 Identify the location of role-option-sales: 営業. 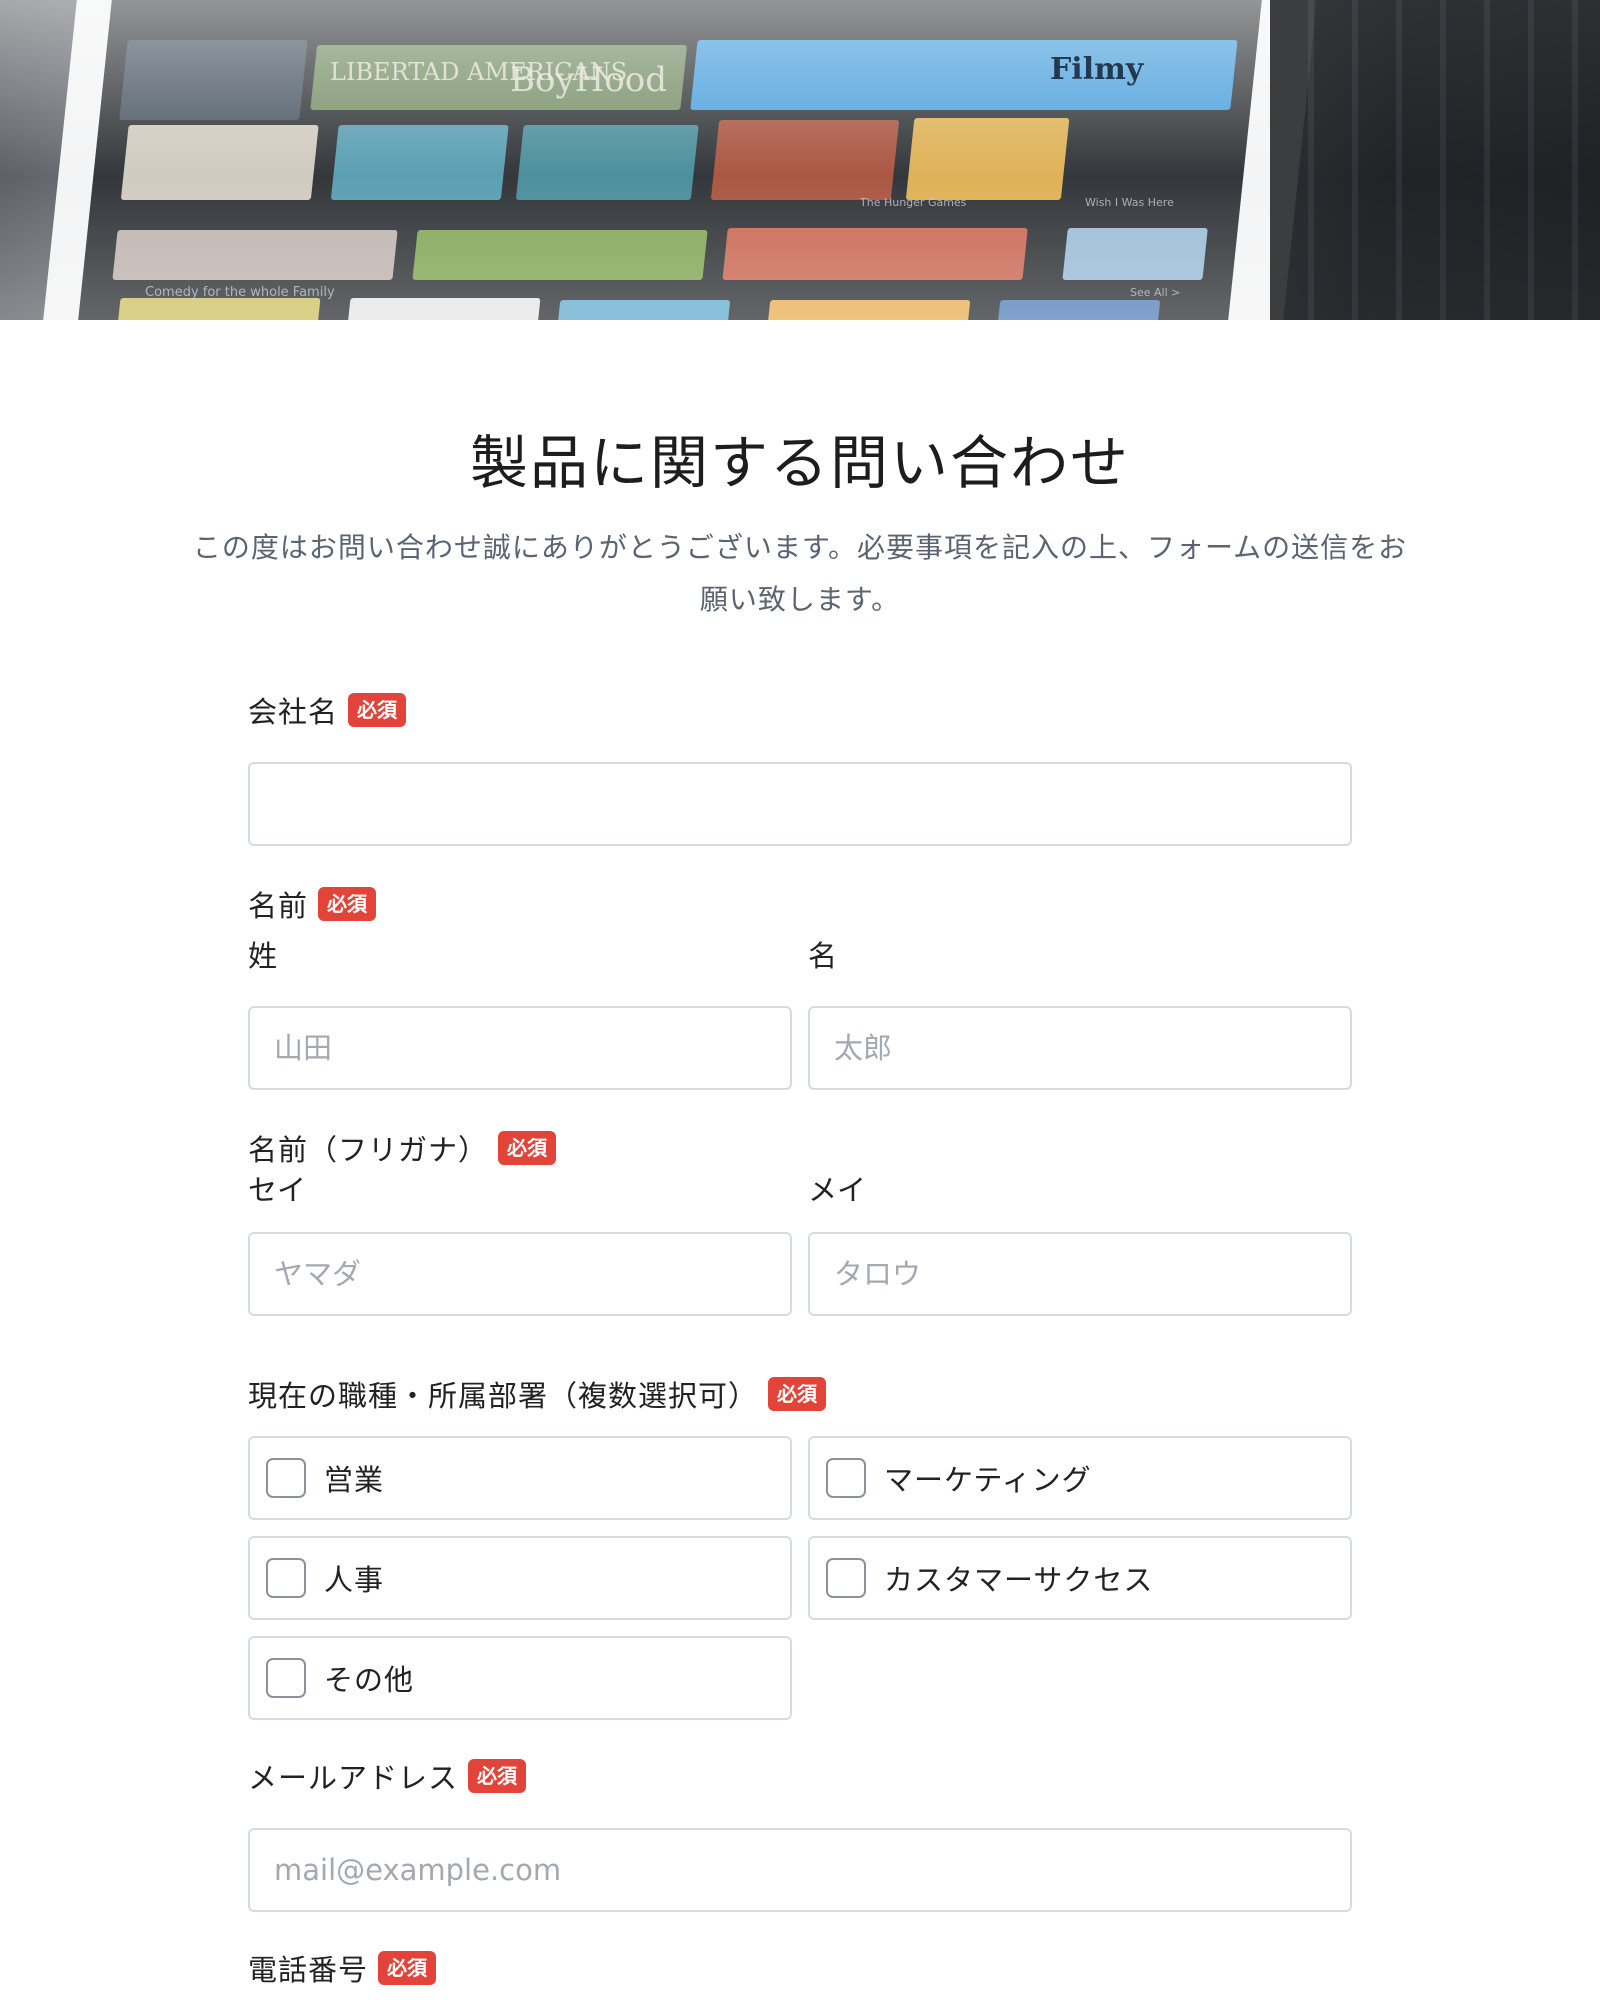
(520, 1478).